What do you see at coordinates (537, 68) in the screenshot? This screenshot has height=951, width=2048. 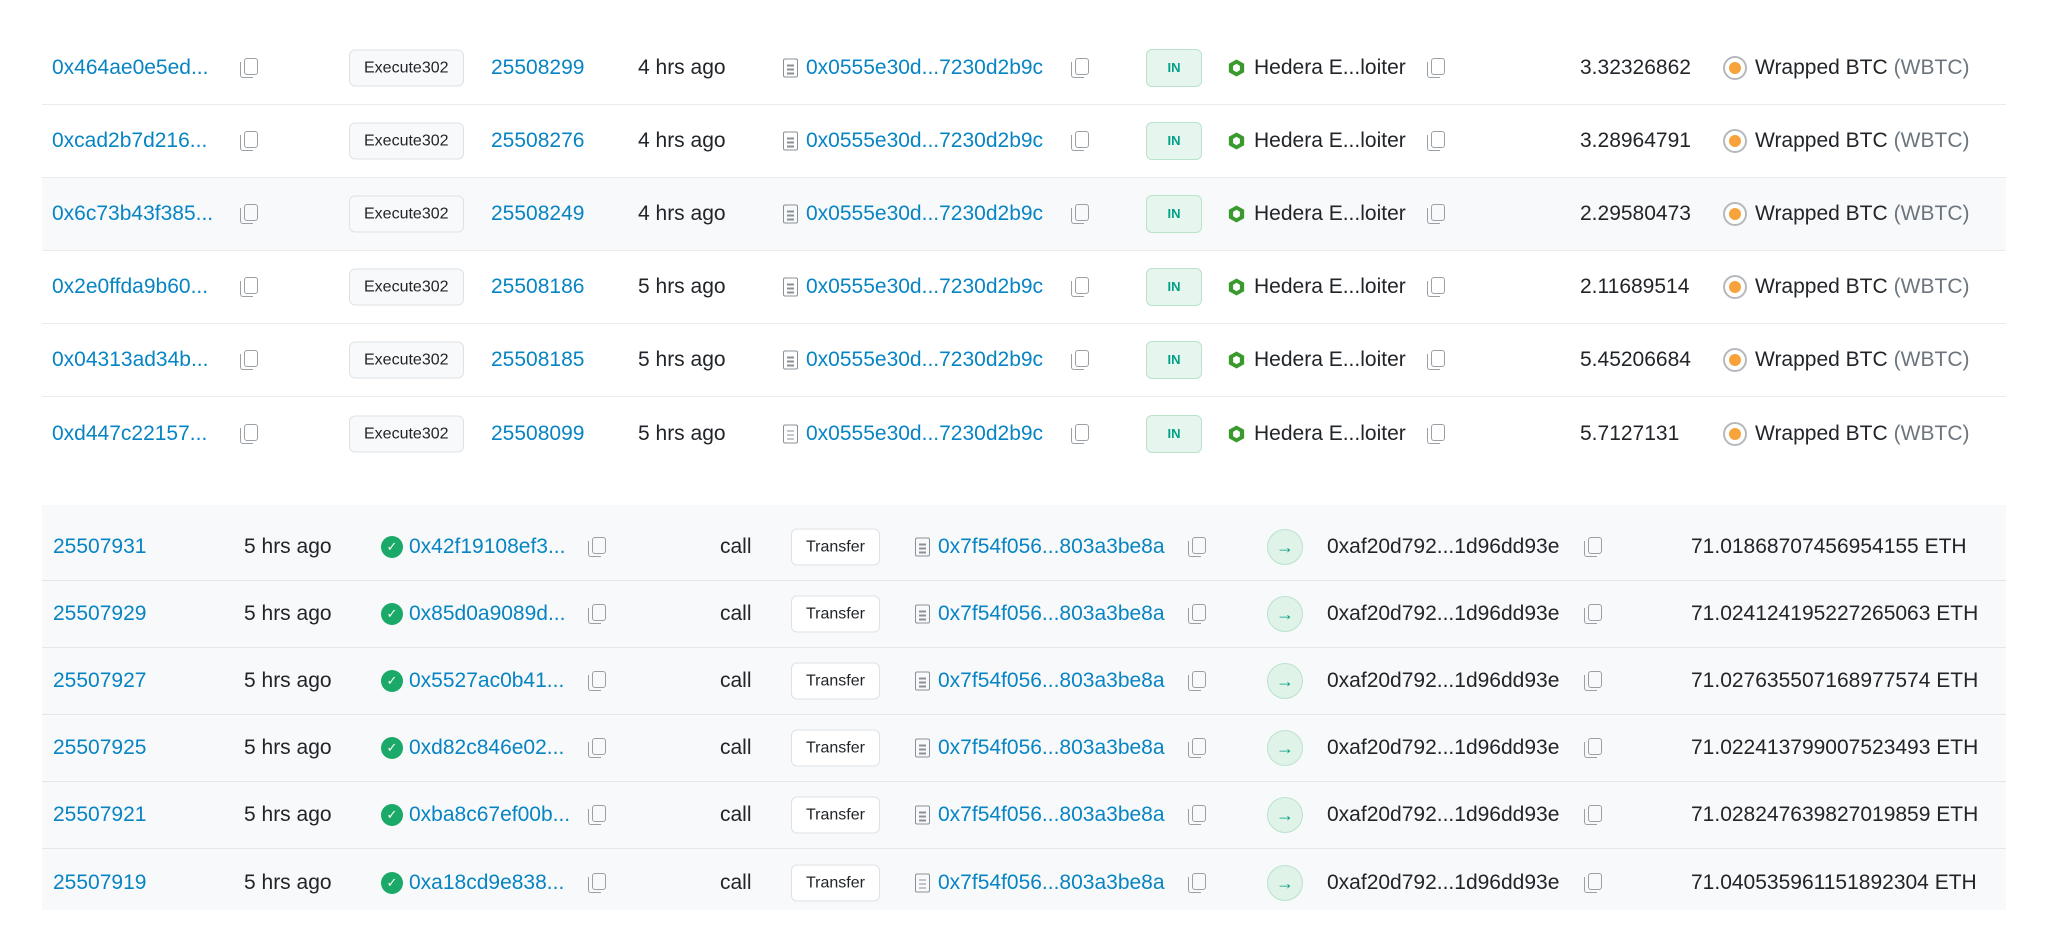 I see `block-link: 25508299` at bounding box center [537, 68].